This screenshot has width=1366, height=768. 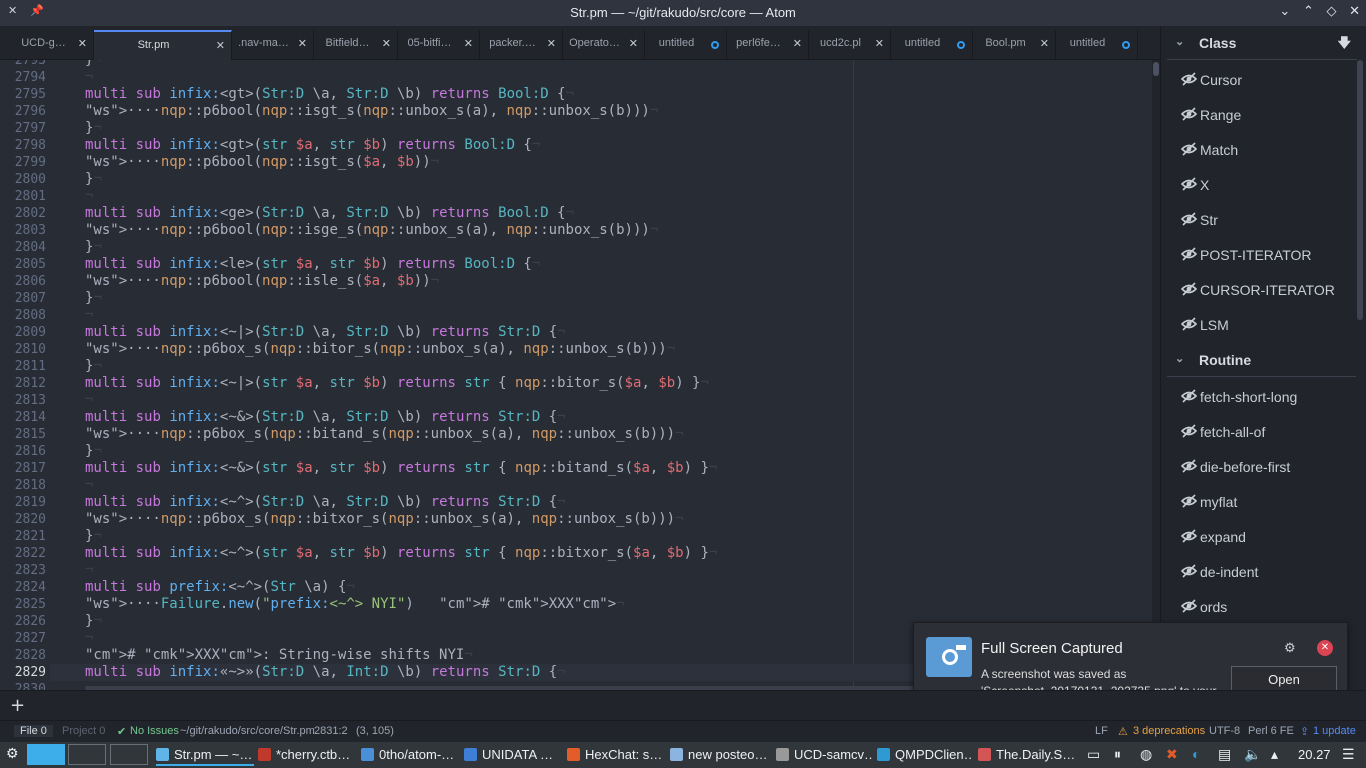 I want to click on tab-11: Bool.pm ✕, so click(x=1015, y=45).